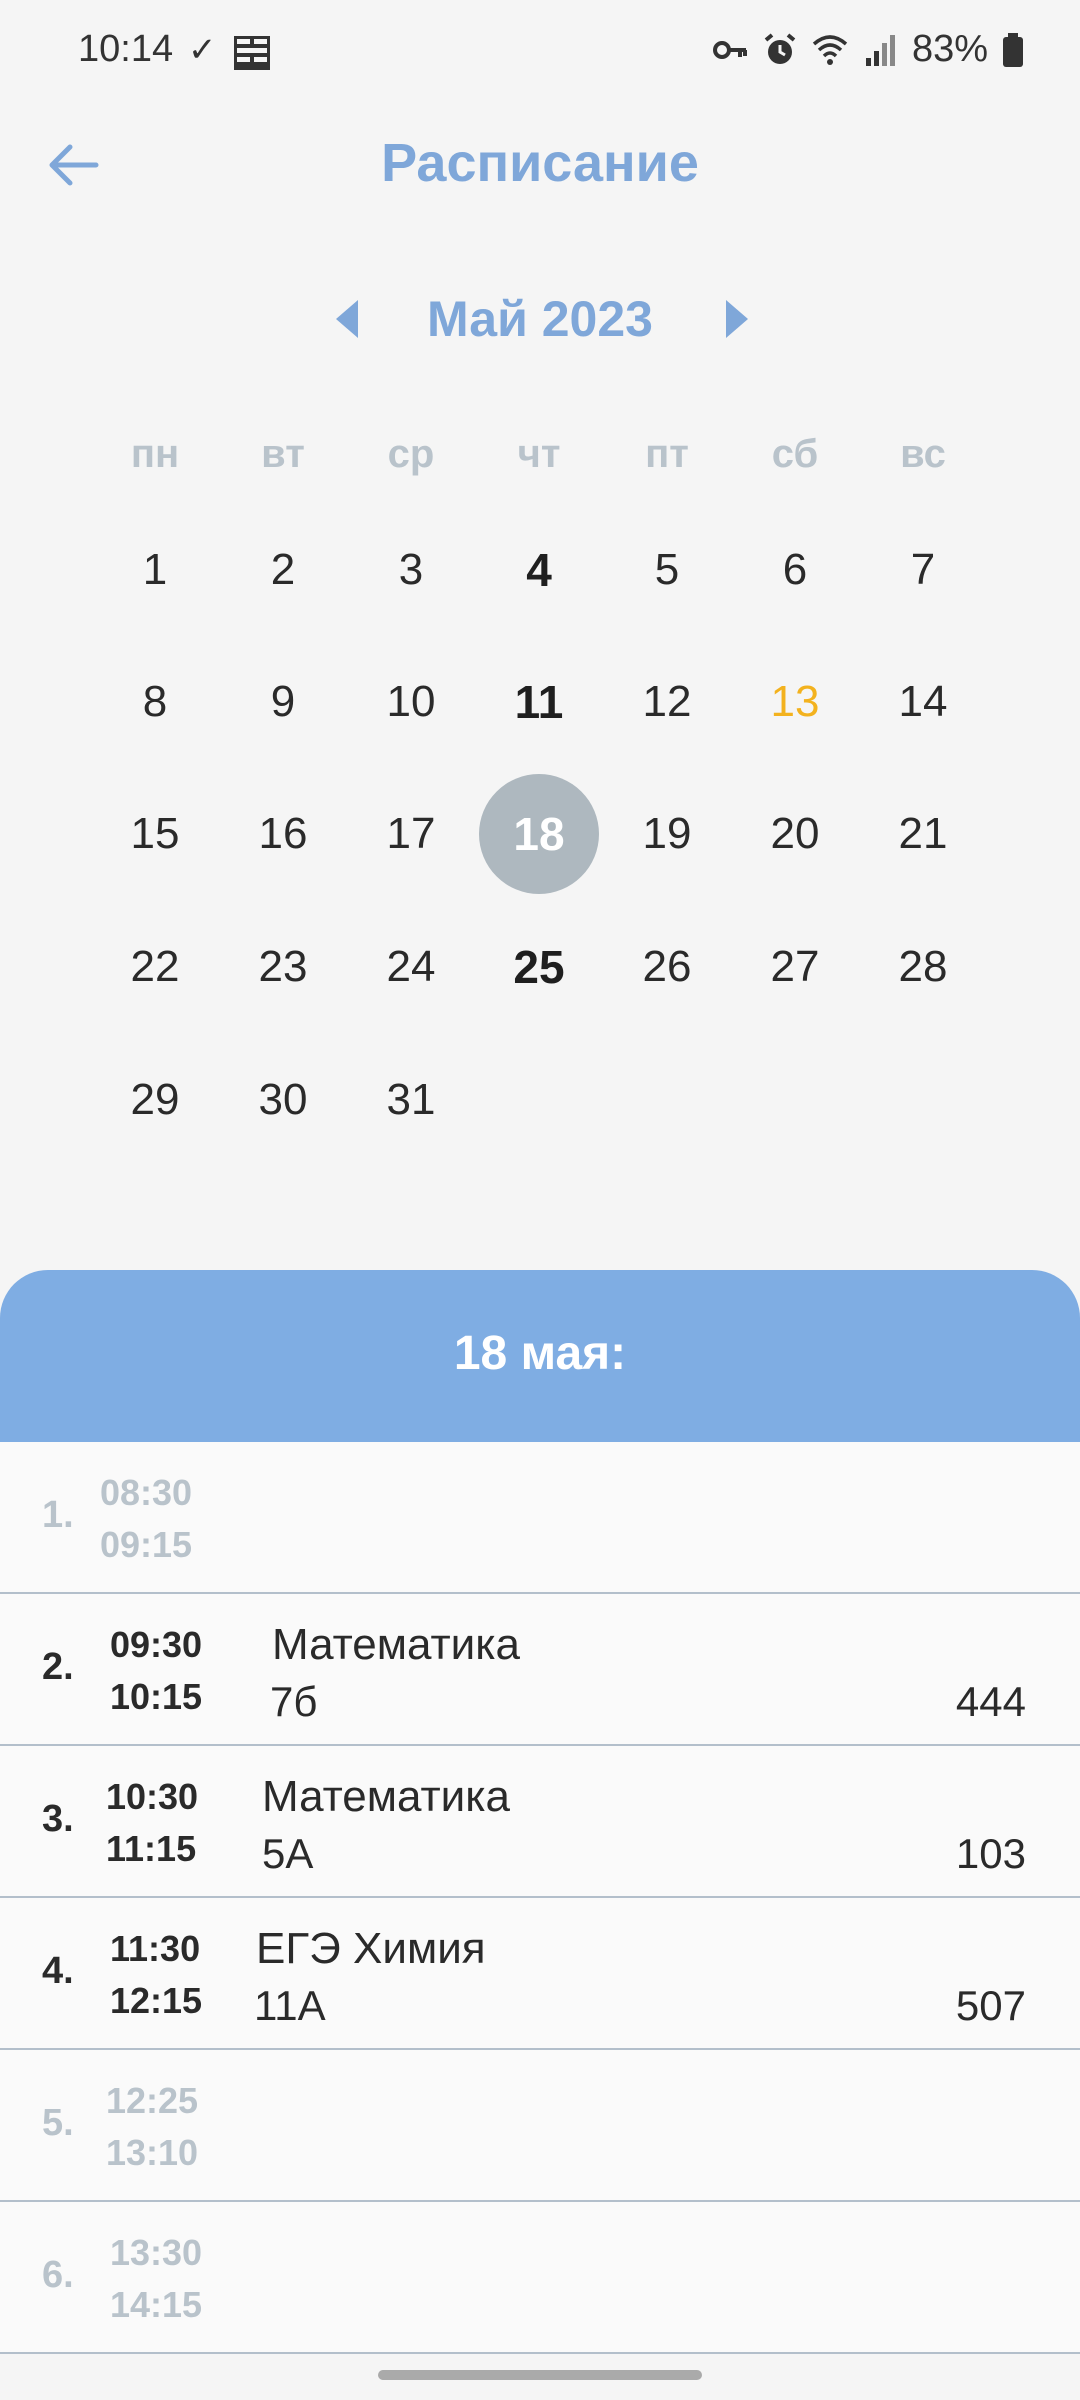  I want to click on page-title: Расписание, so click(540, 163).